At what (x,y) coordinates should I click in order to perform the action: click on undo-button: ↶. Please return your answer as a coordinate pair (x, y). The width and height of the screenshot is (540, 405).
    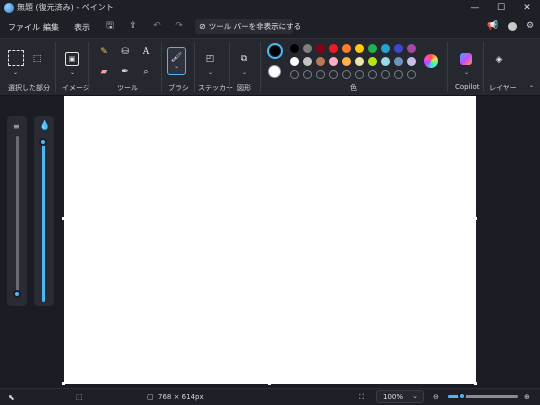
    Looking at the image, I should click on (157, 26).